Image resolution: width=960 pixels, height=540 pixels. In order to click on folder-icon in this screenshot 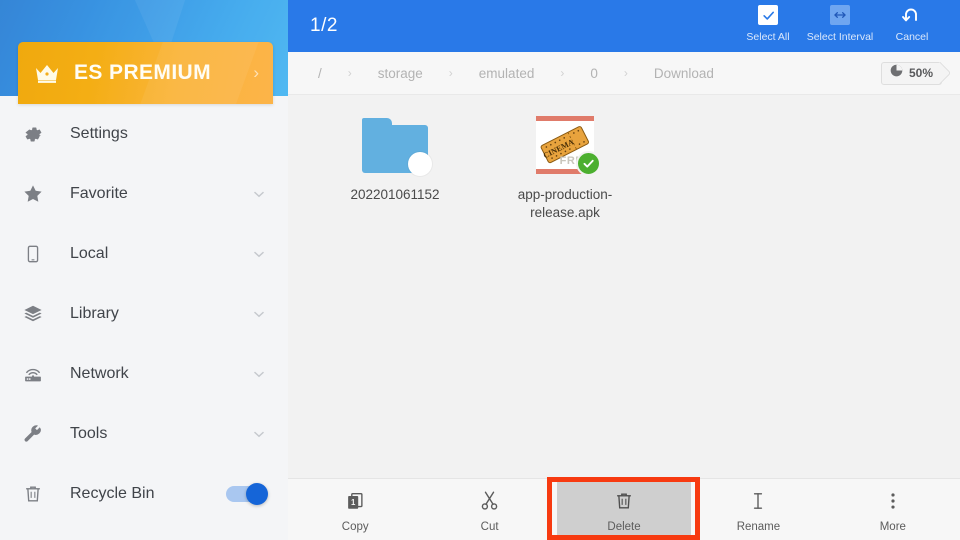, I will do `click(397, 146)`.